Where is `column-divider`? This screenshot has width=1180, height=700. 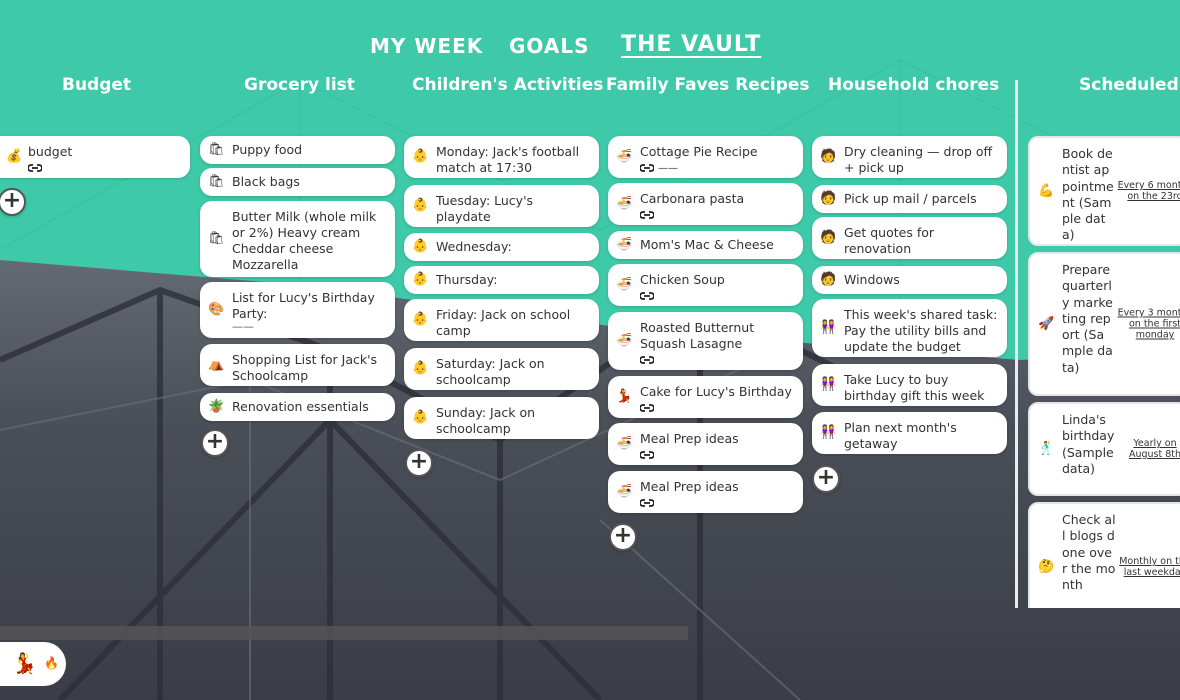
column-divider is located at coordinates (1016, 344).